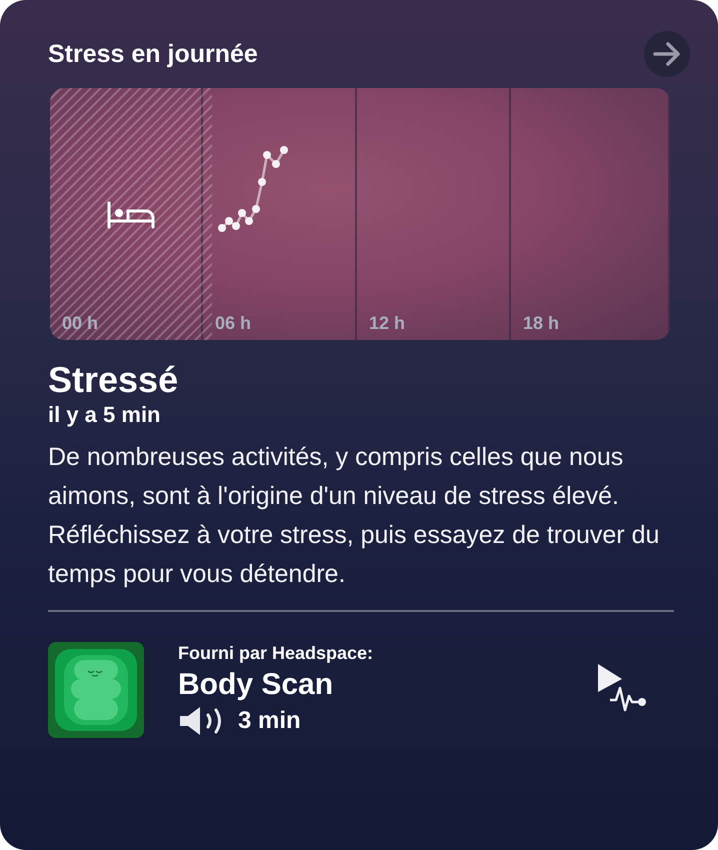 The width and height of the screenshot is (718, 850). Describe the element at coordinates (96, 690) in the screenshot. I see `session-thumbnail` at that location.